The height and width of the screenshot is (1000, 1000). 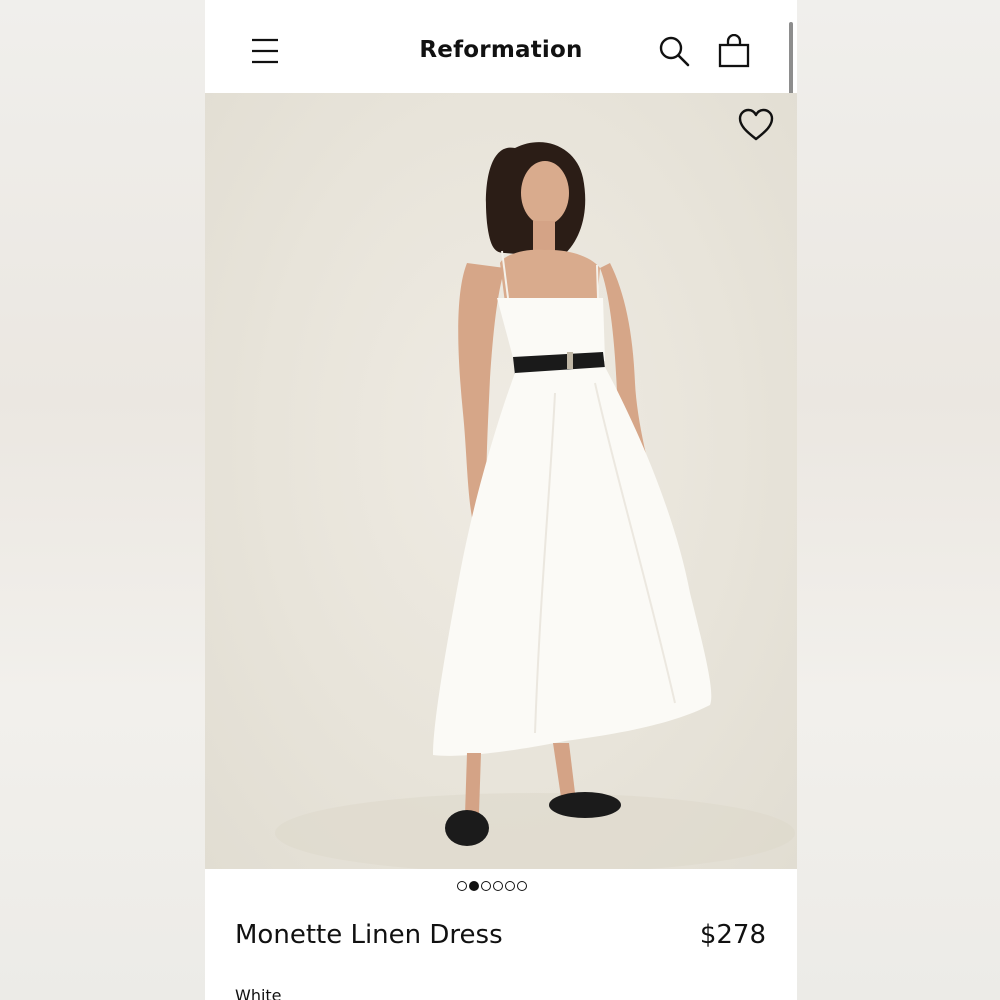 What do you see at coordinates (258, 993) in the screenshot?
I see `product-color: White` at bounding box center [258, 993].